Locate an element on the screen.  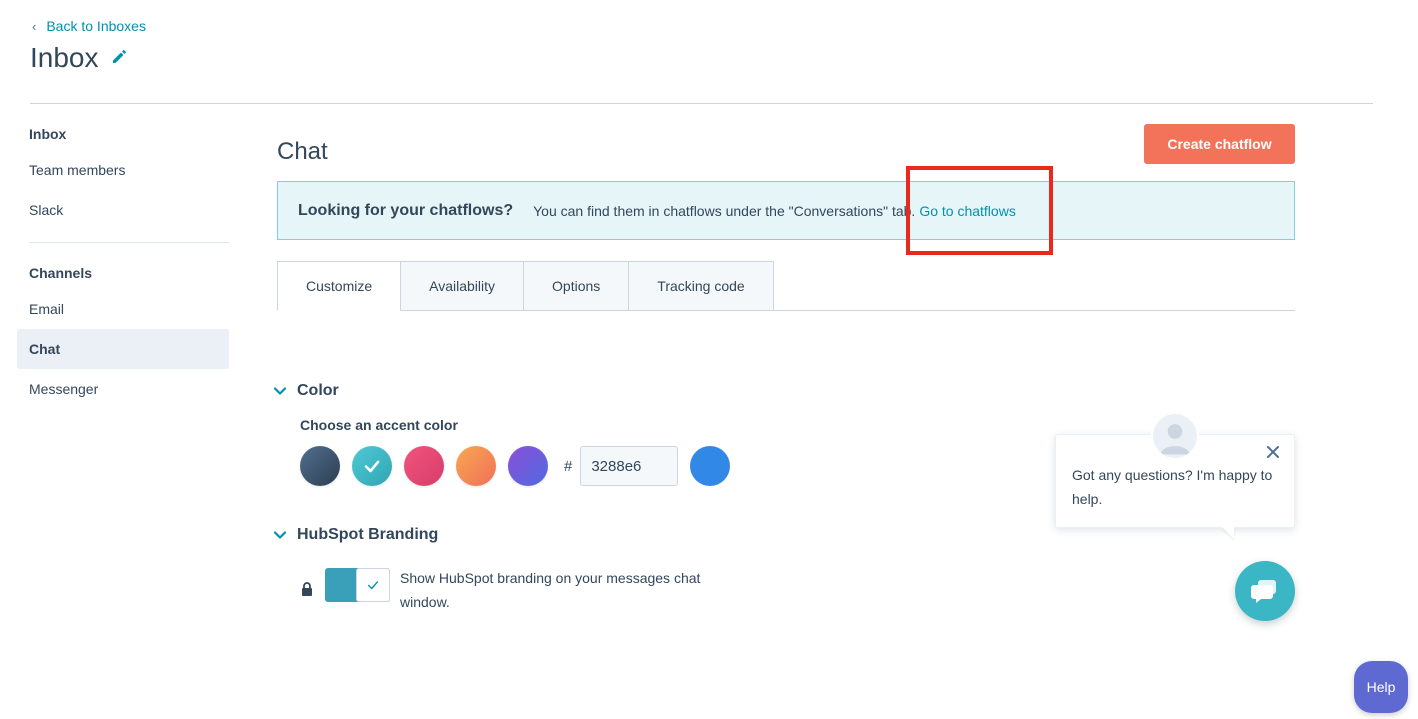
page-title: Inbox is located at coordinates (79, 58).